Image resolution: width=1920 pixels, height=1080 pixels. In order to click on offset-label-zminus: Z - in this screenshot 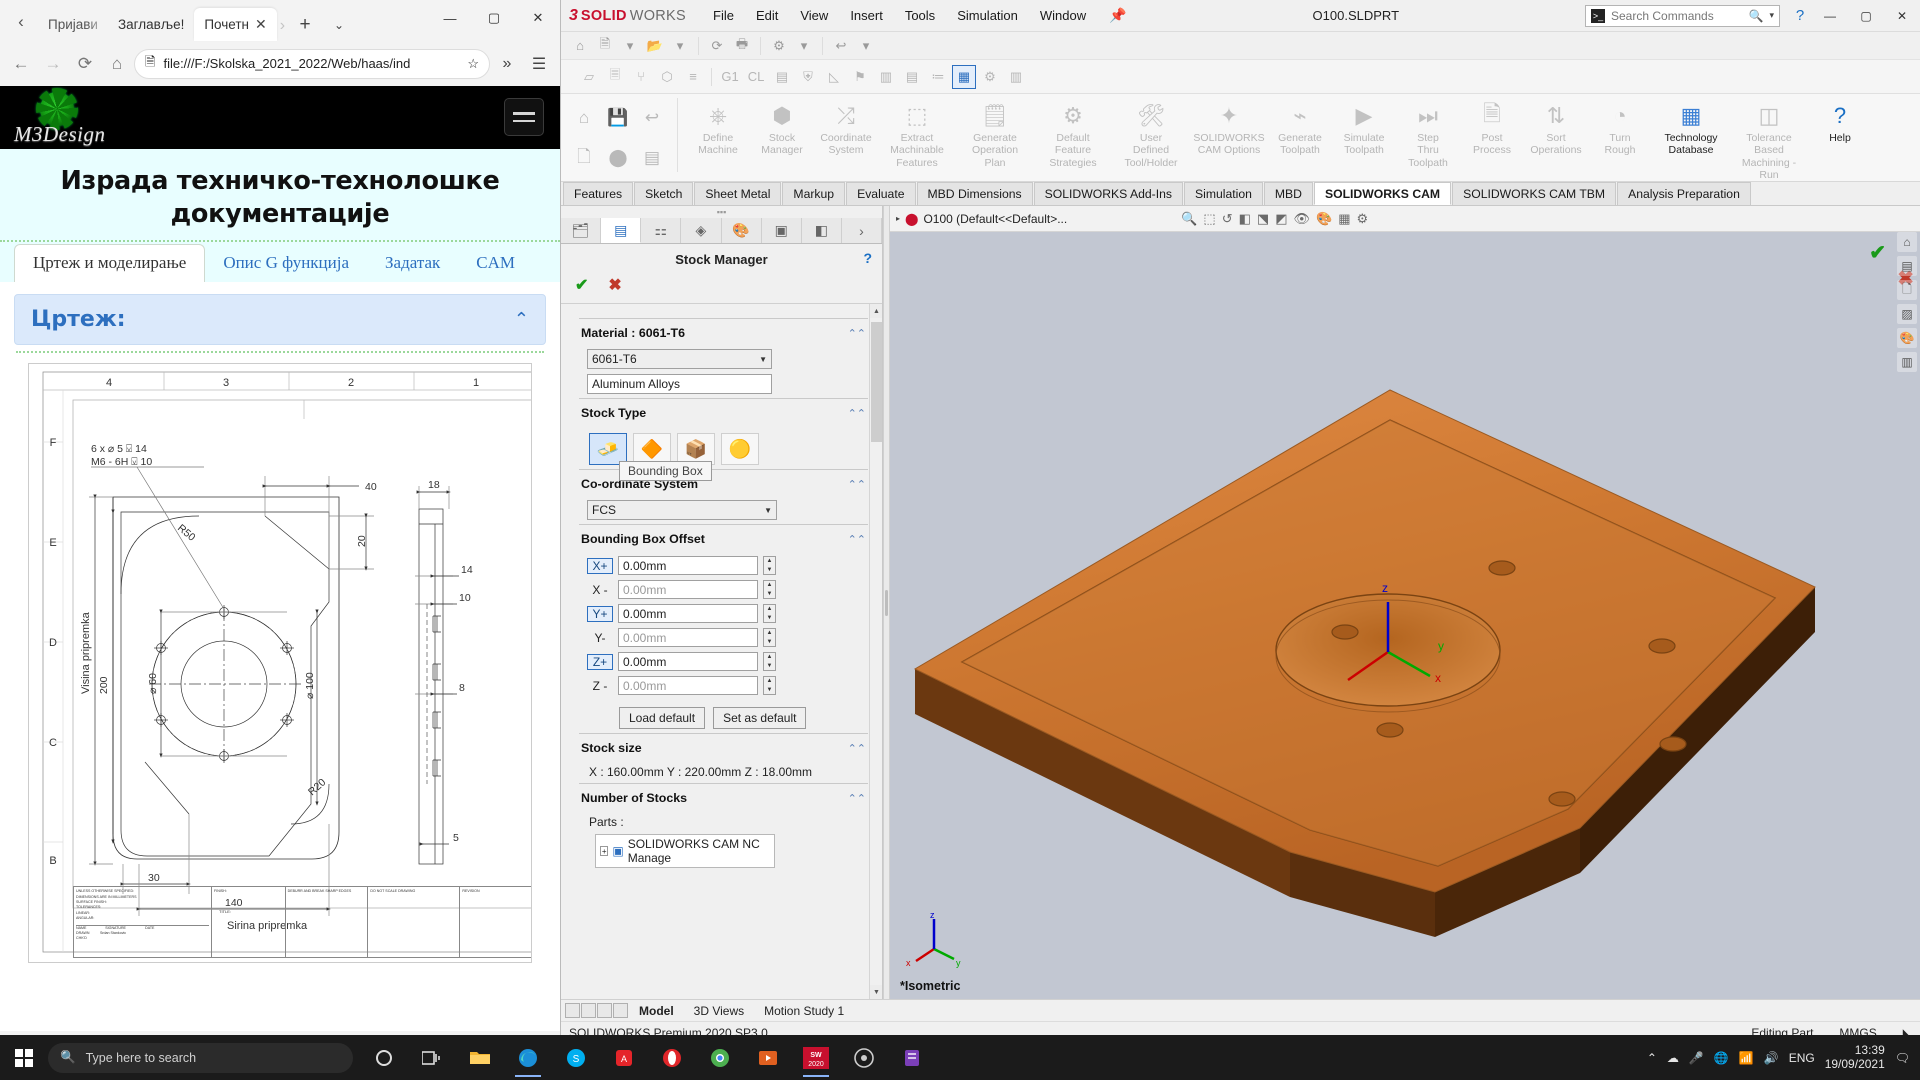, I will do `click(600, 686)`.